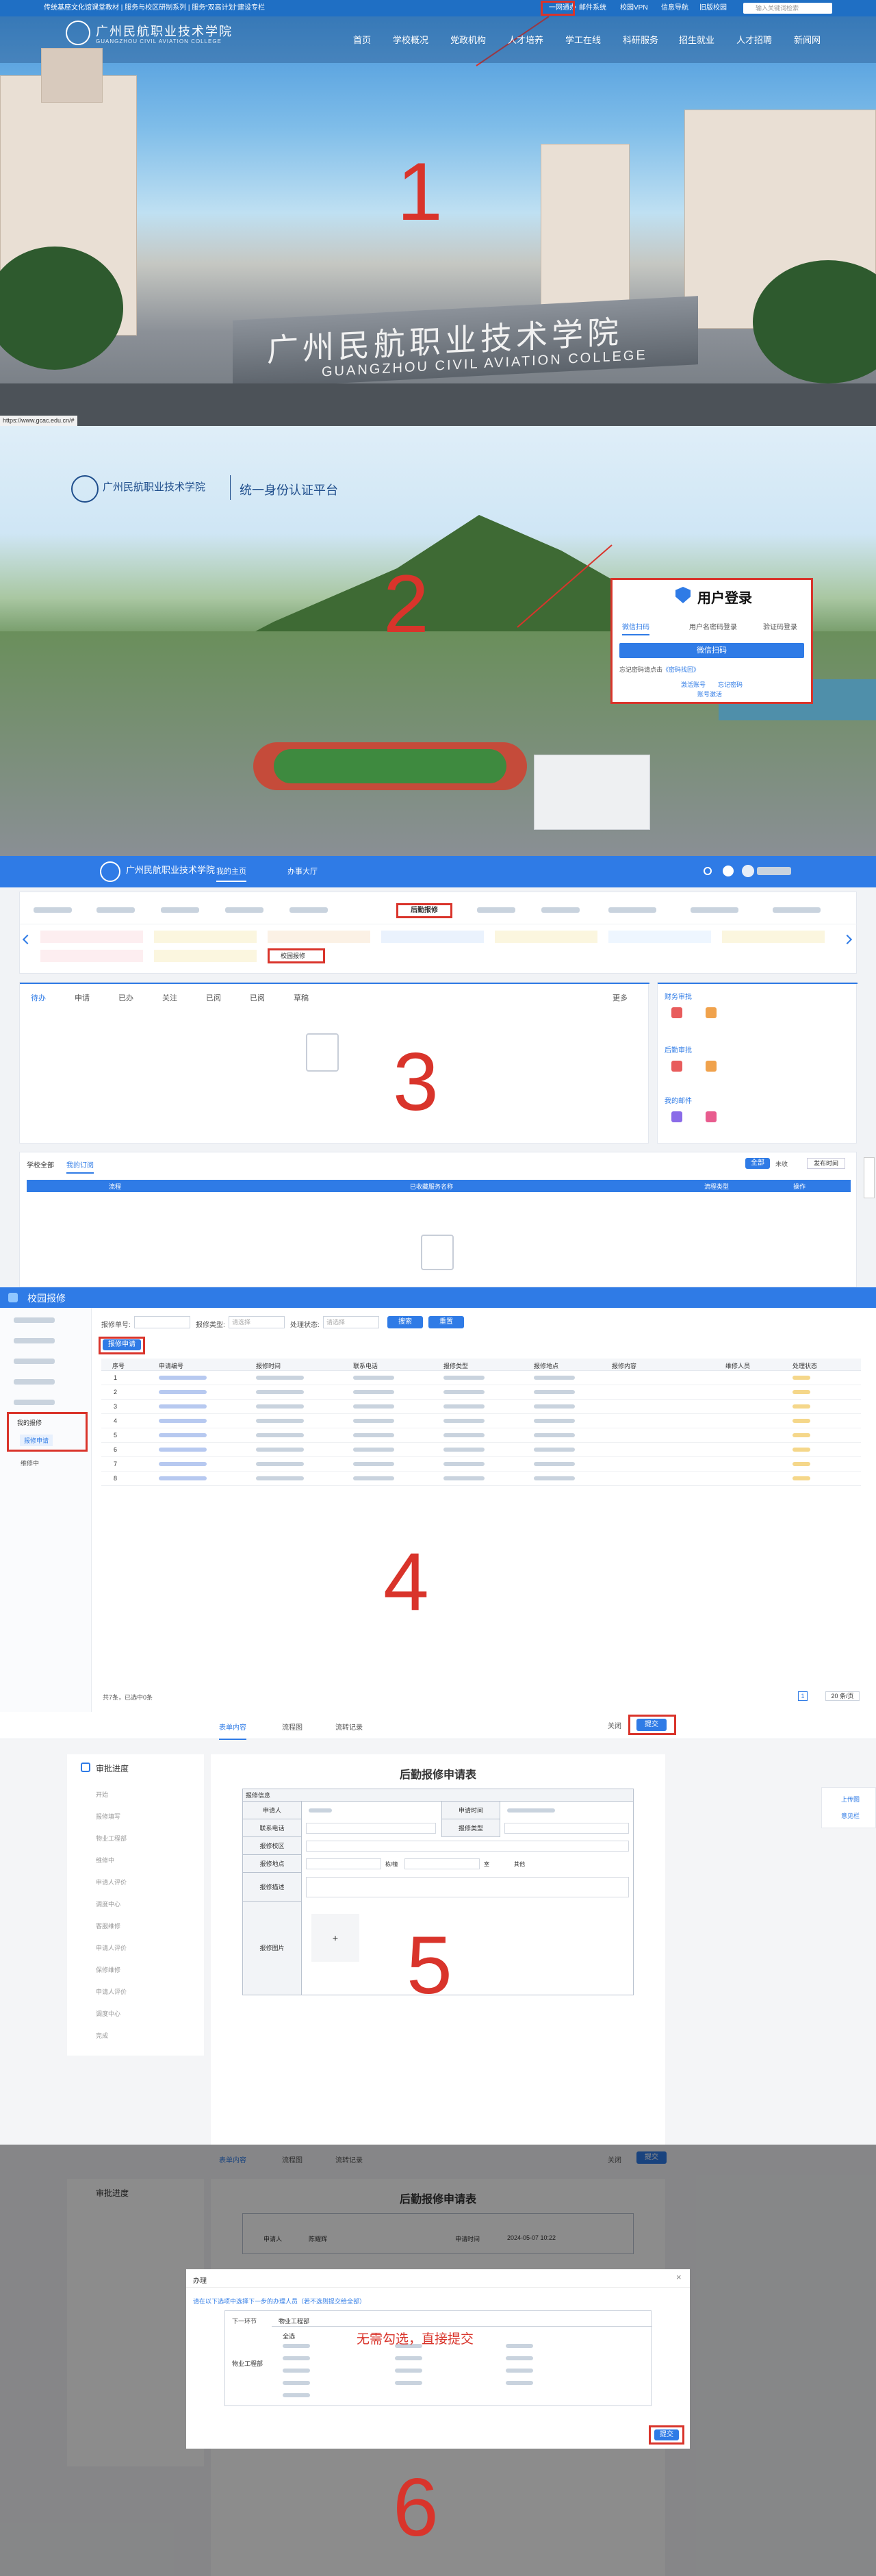 This screenshot has height=2576, width=876. Describe the element at coordinates (481, 1378) in the screenshot. I see `table-row: 1` at that location.